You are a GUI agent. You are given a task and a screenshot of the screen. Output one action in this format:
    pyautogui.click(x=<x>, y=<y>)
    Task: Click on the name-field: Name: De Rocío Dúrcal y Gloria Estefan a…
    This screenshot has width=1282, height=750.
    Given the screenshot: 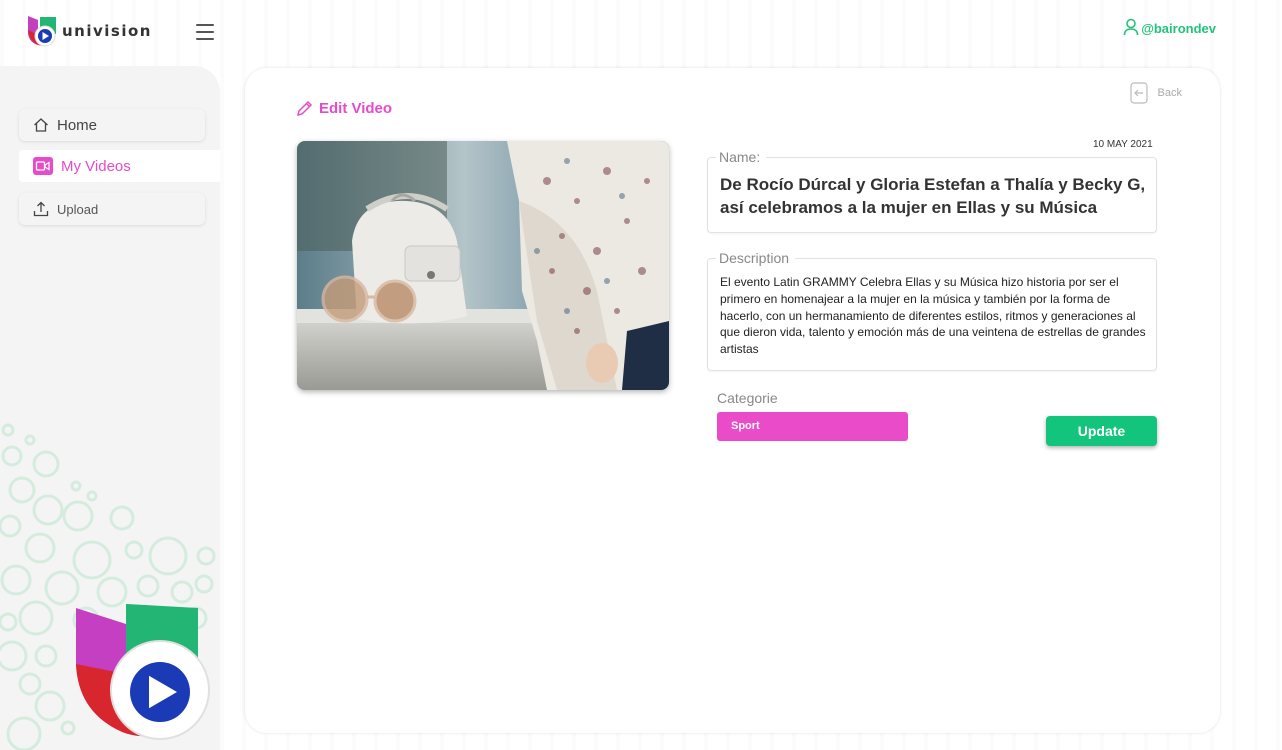 What is the action you would take?
    pyautogui.click(x=932, y=191)
    